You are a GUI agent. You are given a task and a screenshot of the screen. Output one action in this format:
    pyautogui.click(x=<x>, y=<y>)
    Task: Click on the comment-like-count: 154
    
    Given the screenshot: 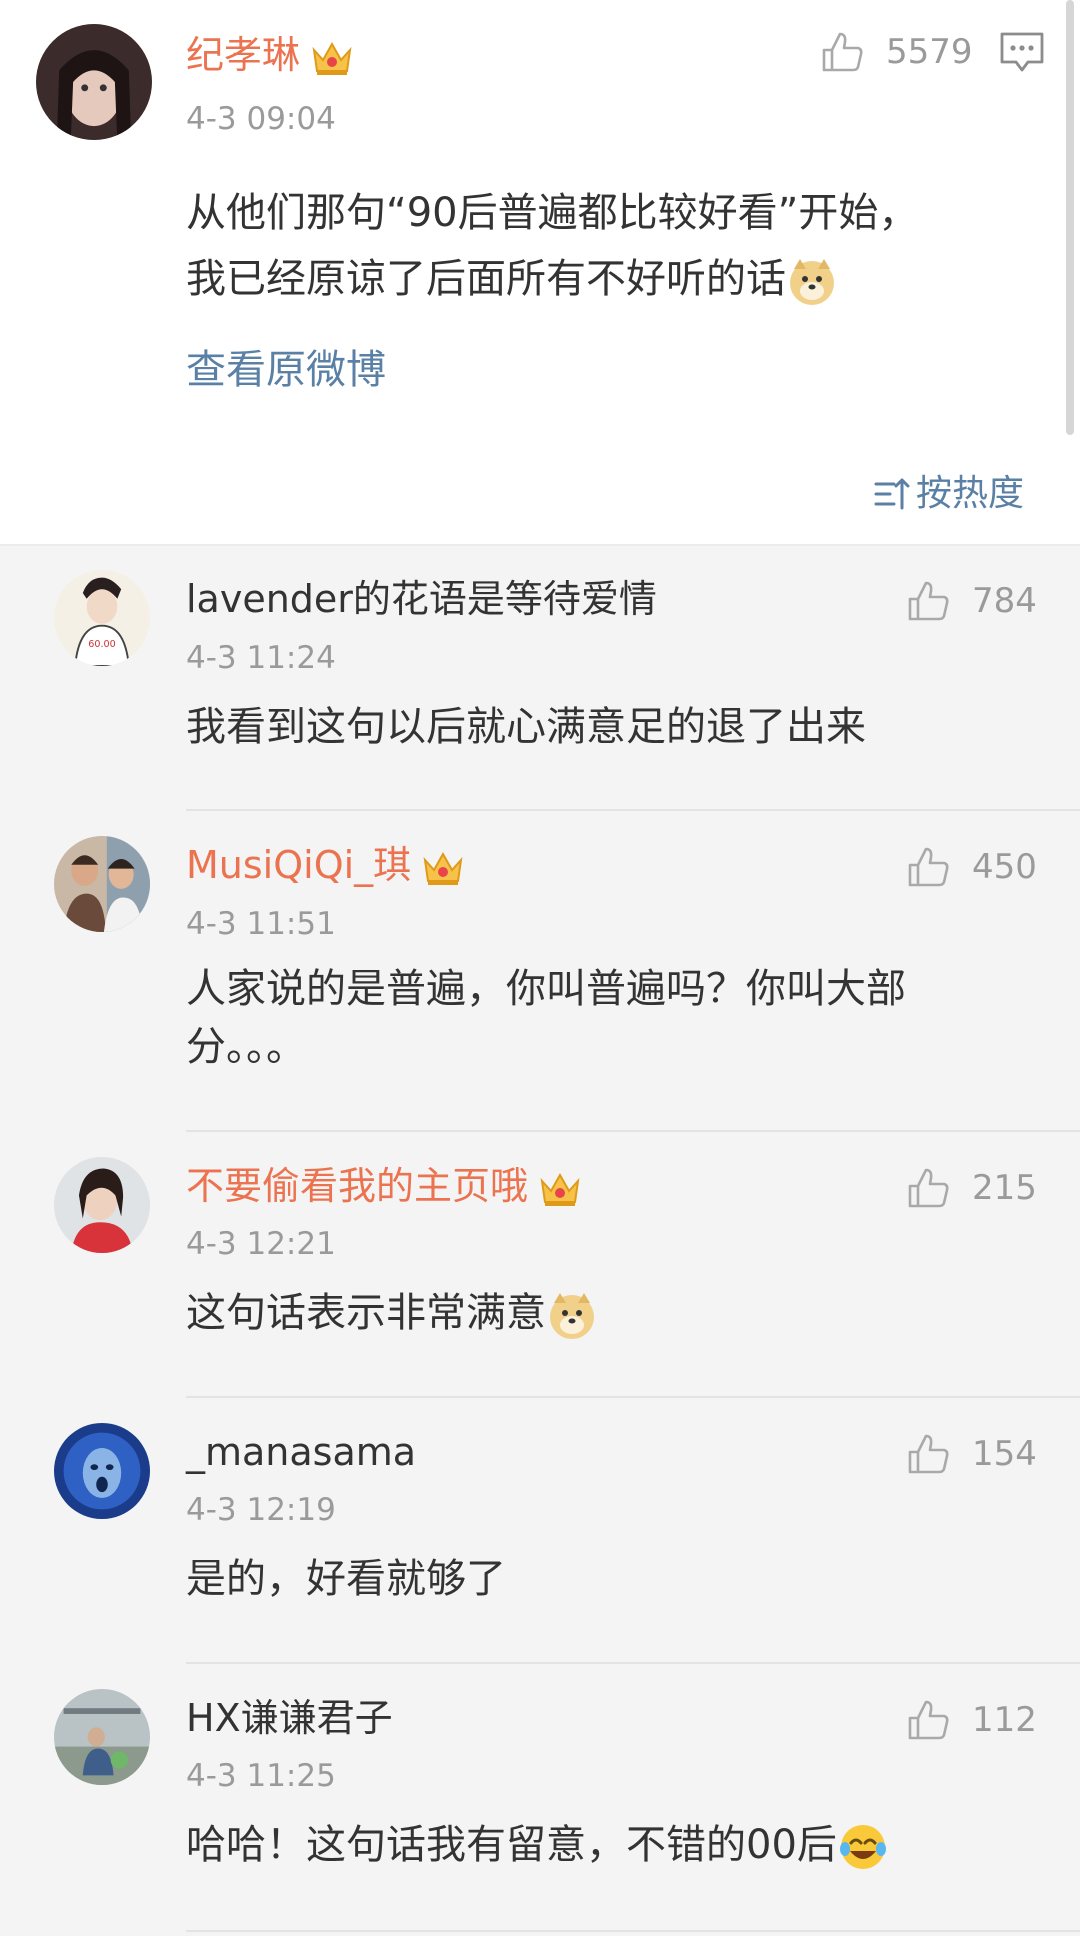 What is the action you would take?
    pyautogui.click(x=1004, y=1454)
    